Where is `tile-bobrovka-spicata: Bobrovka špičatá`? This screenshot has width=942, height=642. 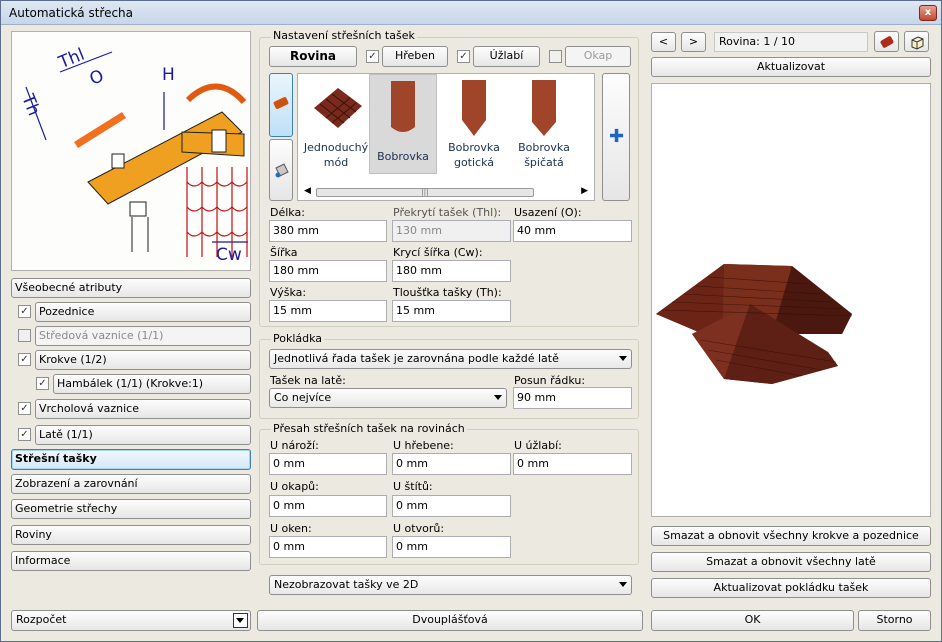
tile-bobrovka-spicata: Bobrovka špičatá is located at coordinates (544, 124).